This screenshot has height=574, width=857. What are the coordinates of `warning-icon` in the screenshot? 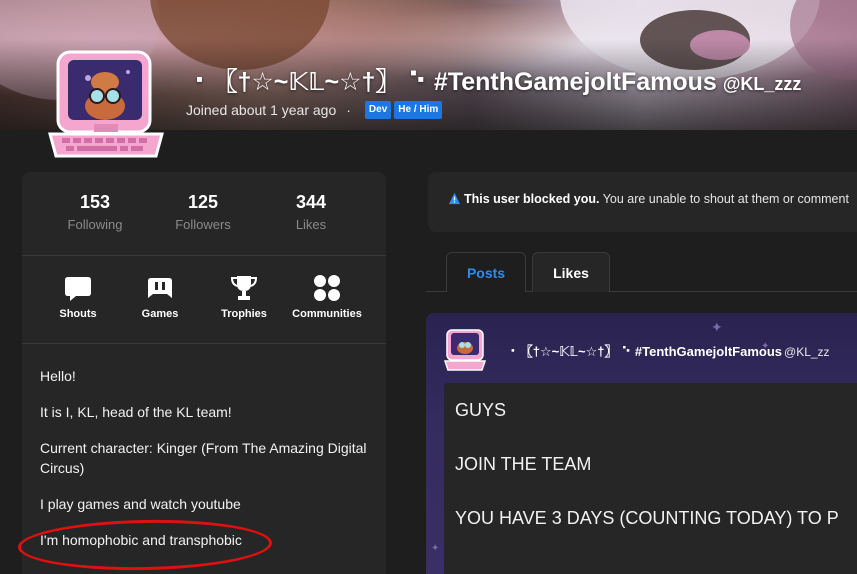 It's located at (454, 198).